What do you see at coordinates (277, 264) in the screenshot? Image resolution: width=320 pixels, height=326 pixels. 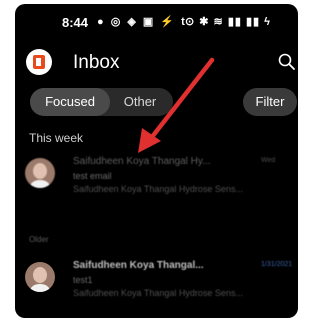 I see `email-date: 1/31/2021` at bounding box center [277, 264].